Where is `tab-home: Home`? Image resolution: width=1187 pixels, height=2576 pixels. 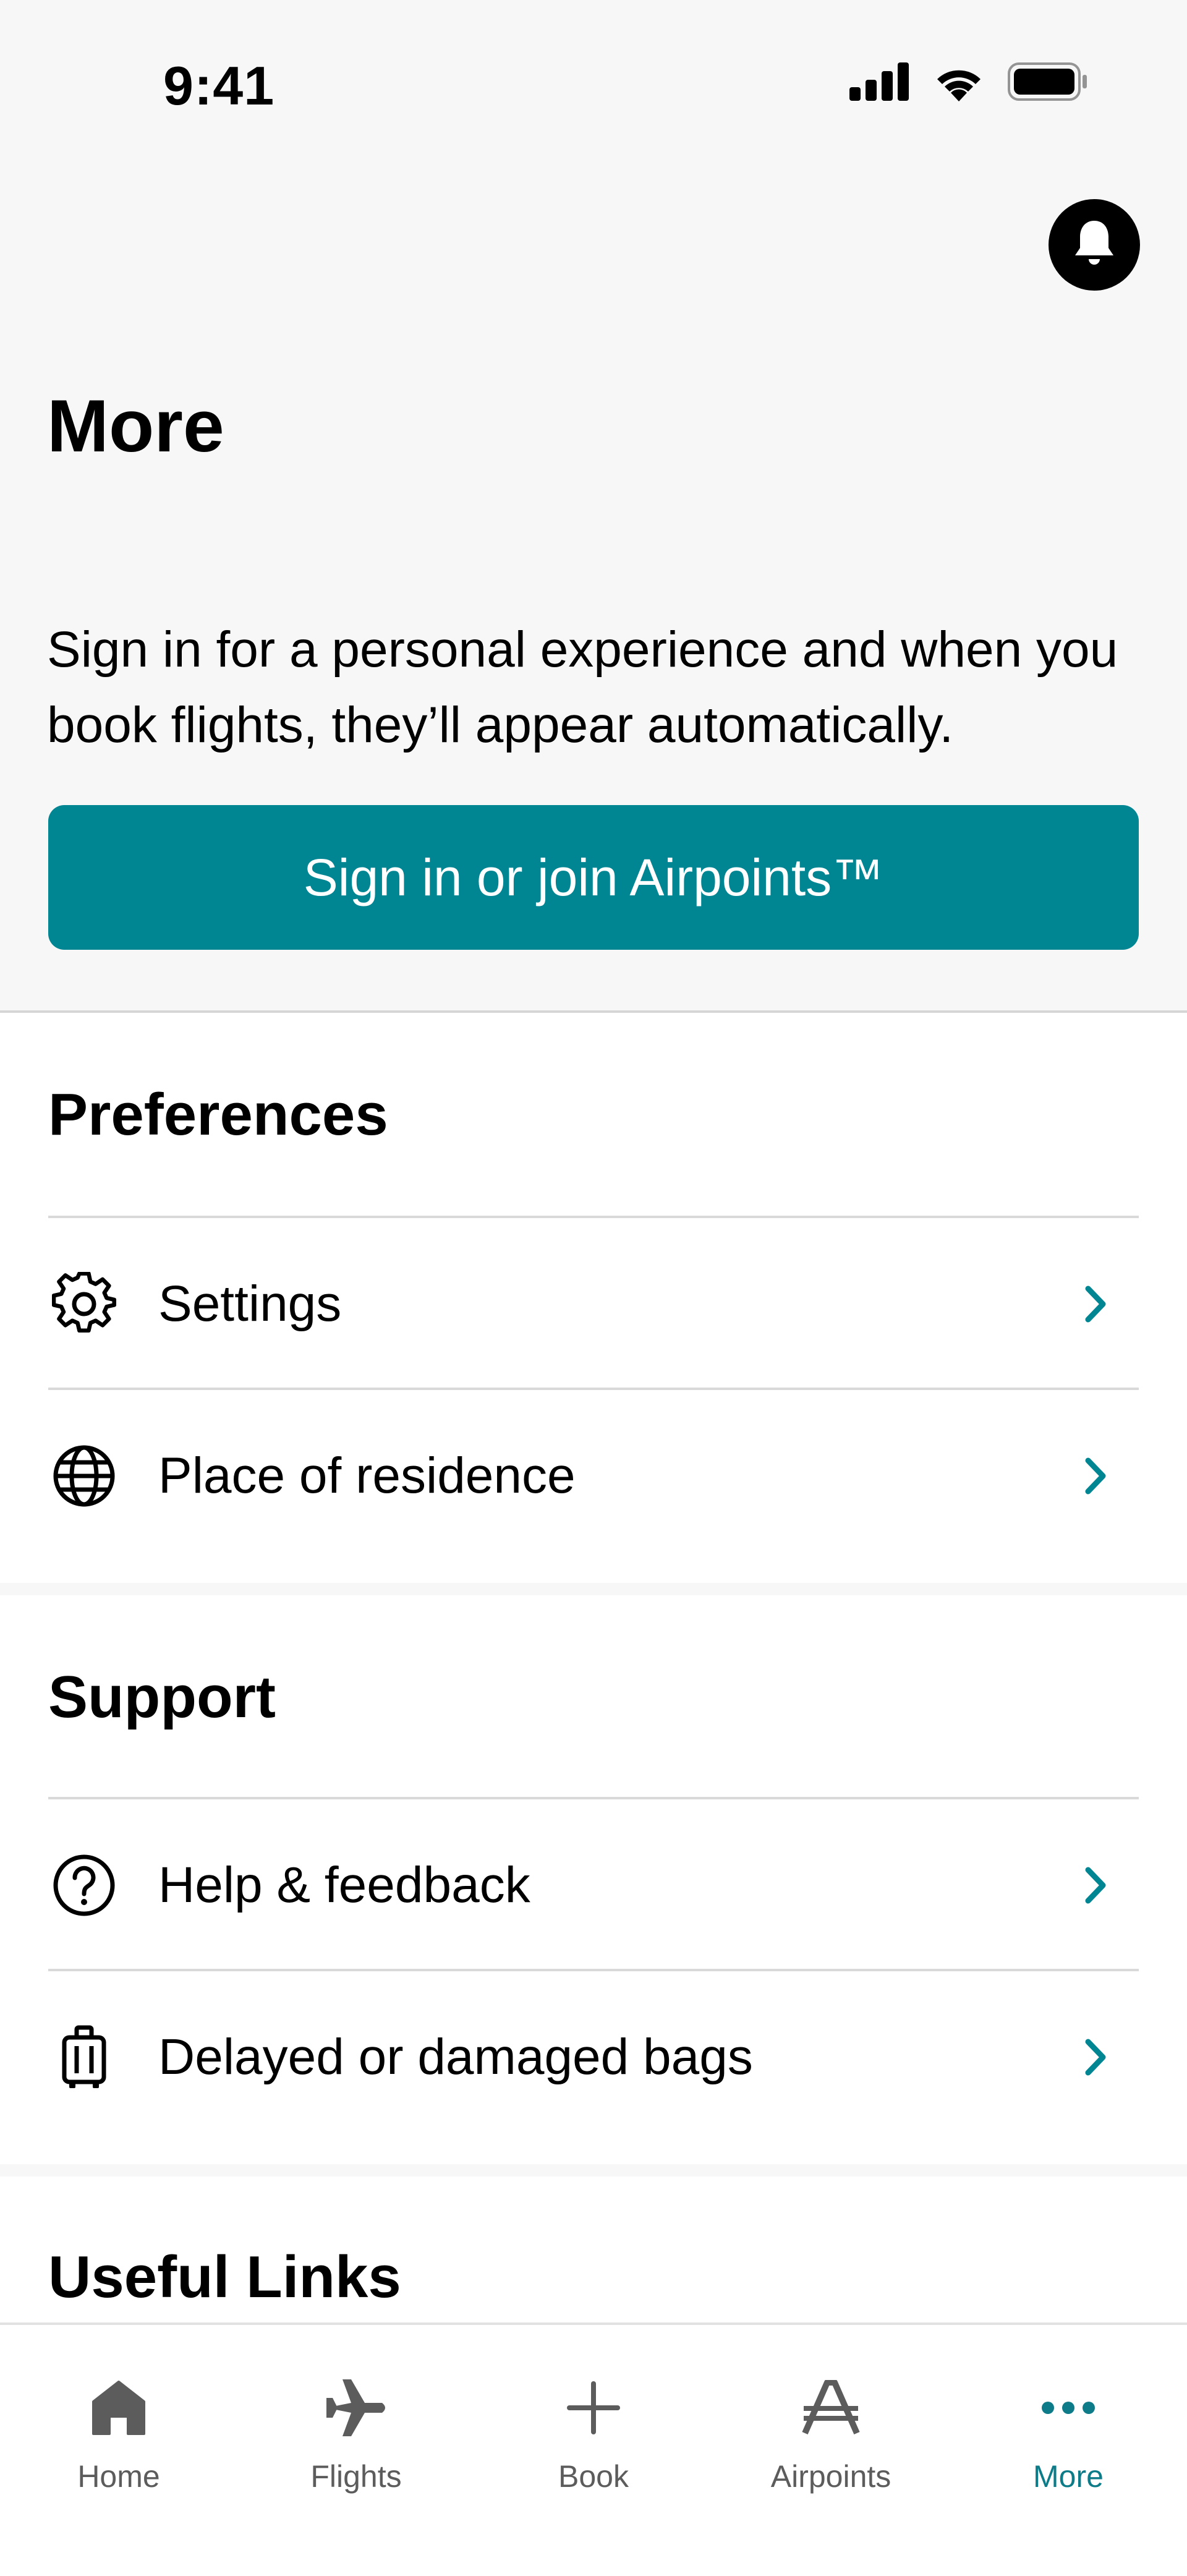
tab-home: Home is located at coordinates (119, 2436).